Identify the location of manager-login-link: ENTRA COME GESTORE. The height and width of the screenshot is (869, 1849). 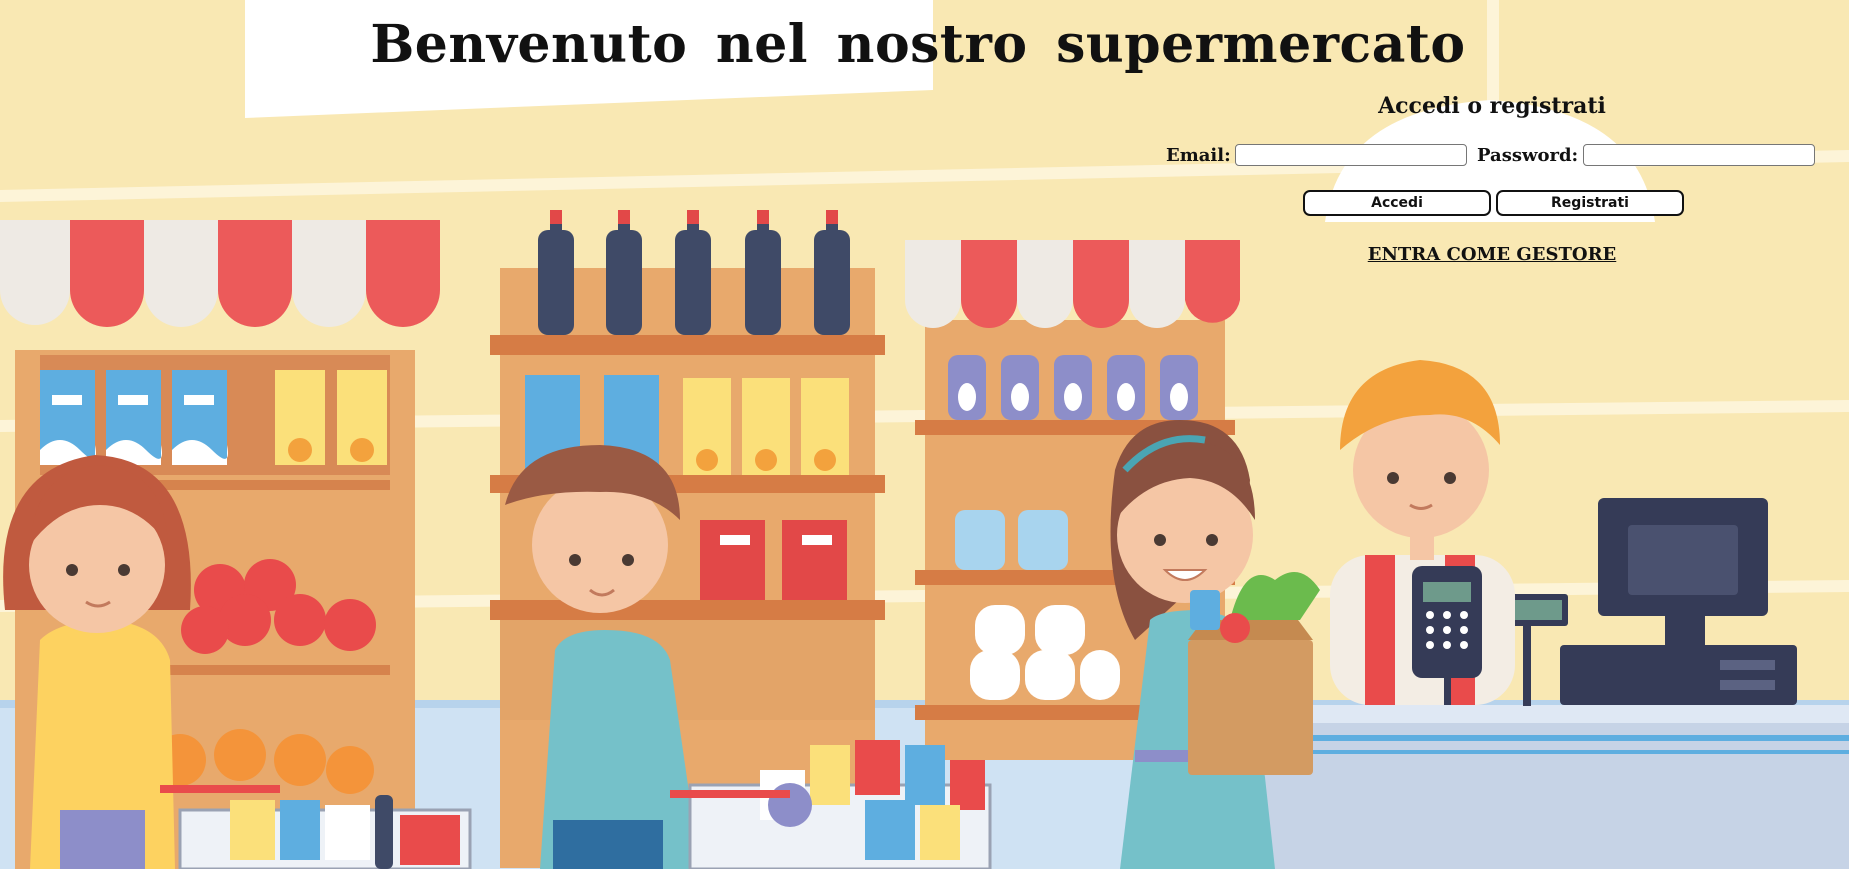
(1492, 254).